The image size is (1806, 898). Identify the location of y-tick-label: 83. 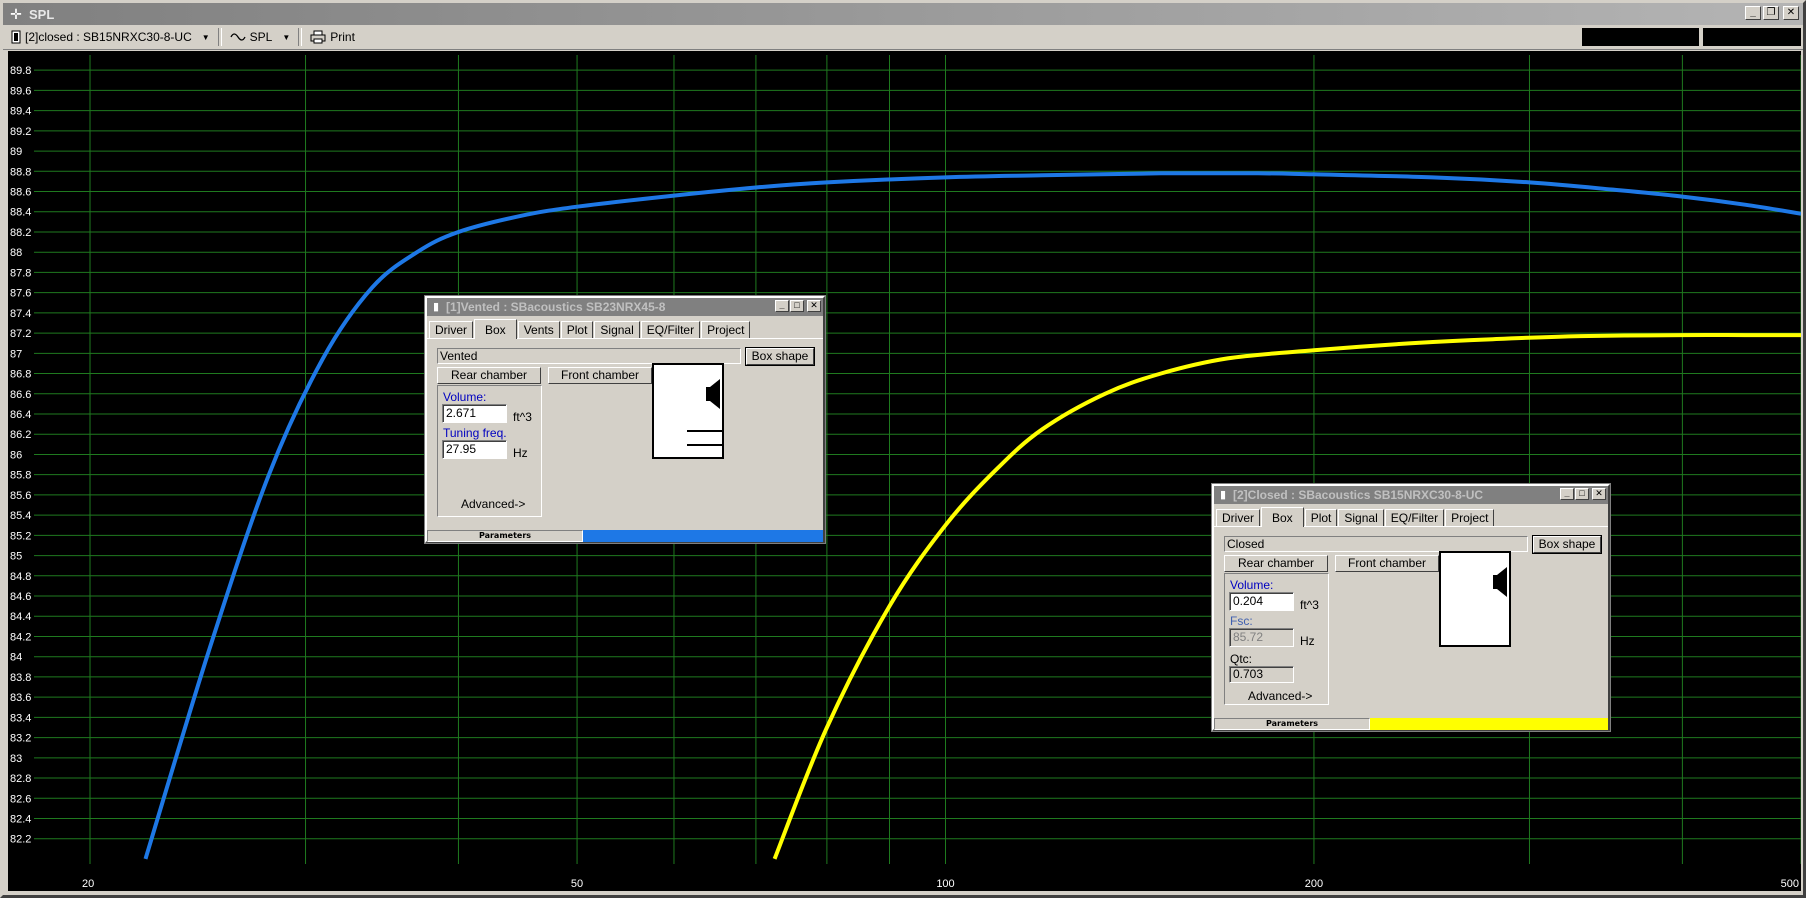
(16, 759).